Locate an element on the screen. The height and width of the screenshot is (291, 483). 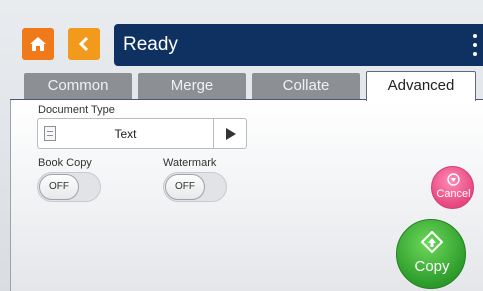
tab-common: Common is located at coordinates (78, 86).